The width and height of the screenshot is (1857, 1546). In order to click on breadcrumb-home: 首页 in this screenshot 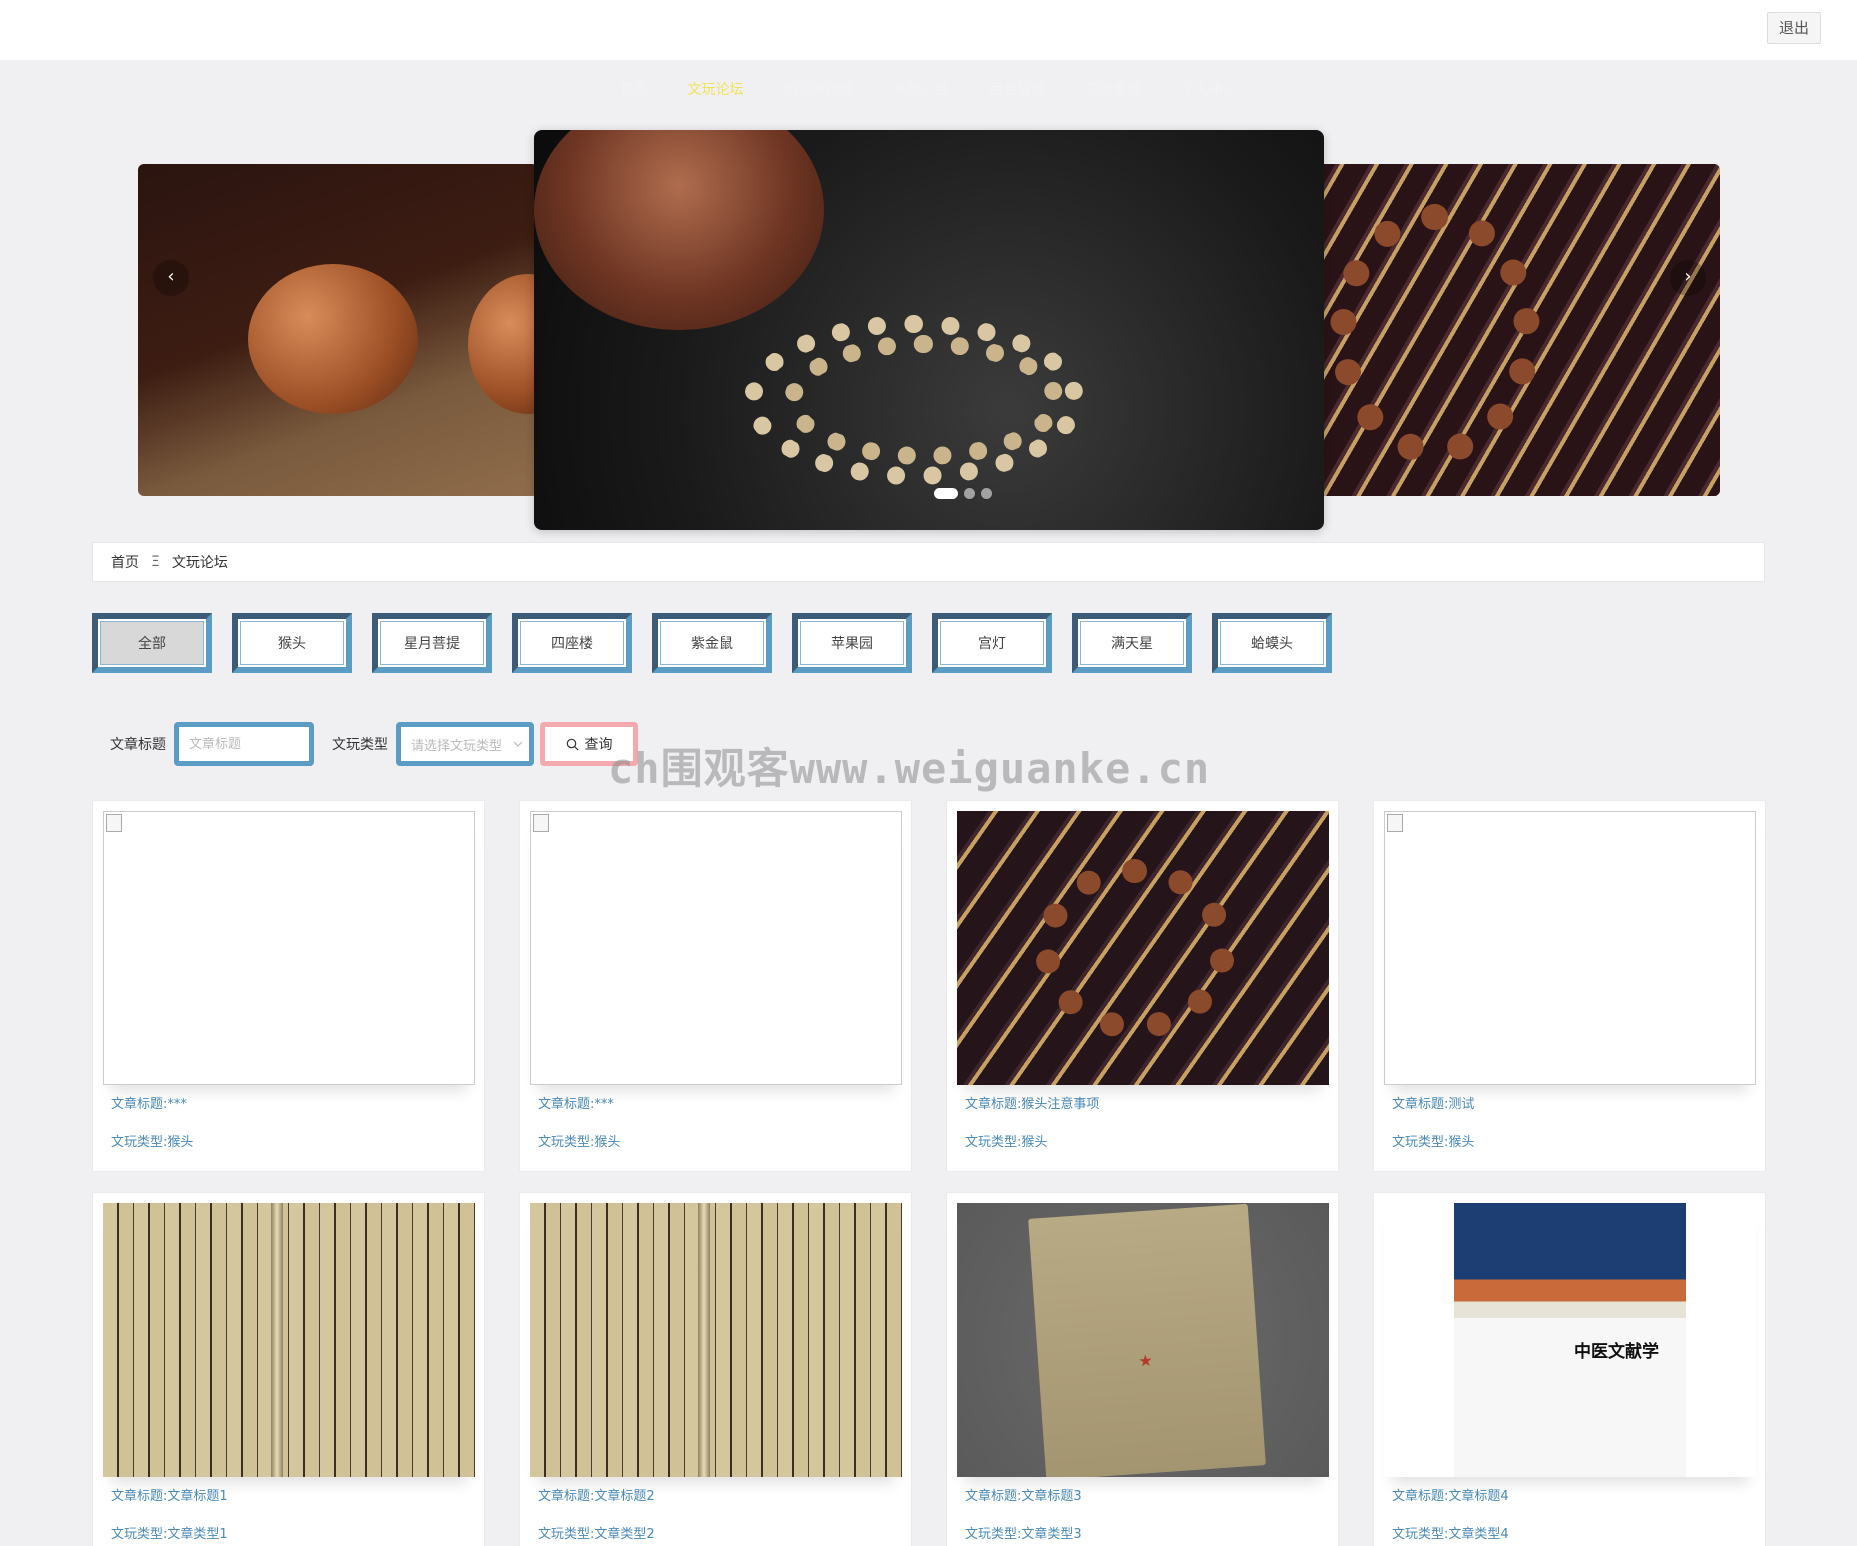, I will do `click(125, 562)`.